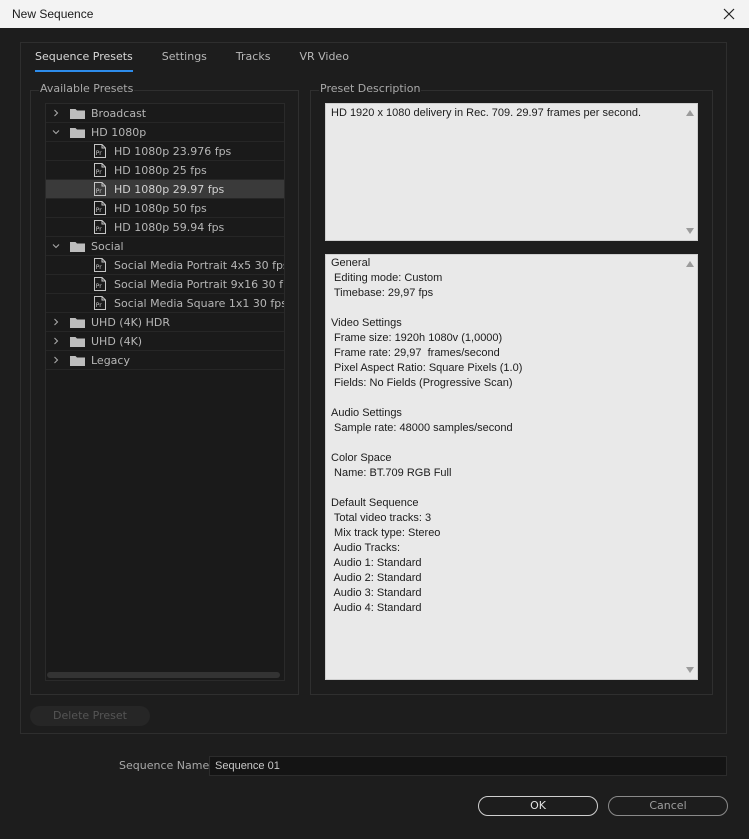 This screenshot has width=749, height=839. I want to click on tree-folder-row: HD 1080p, so click(165, 132).